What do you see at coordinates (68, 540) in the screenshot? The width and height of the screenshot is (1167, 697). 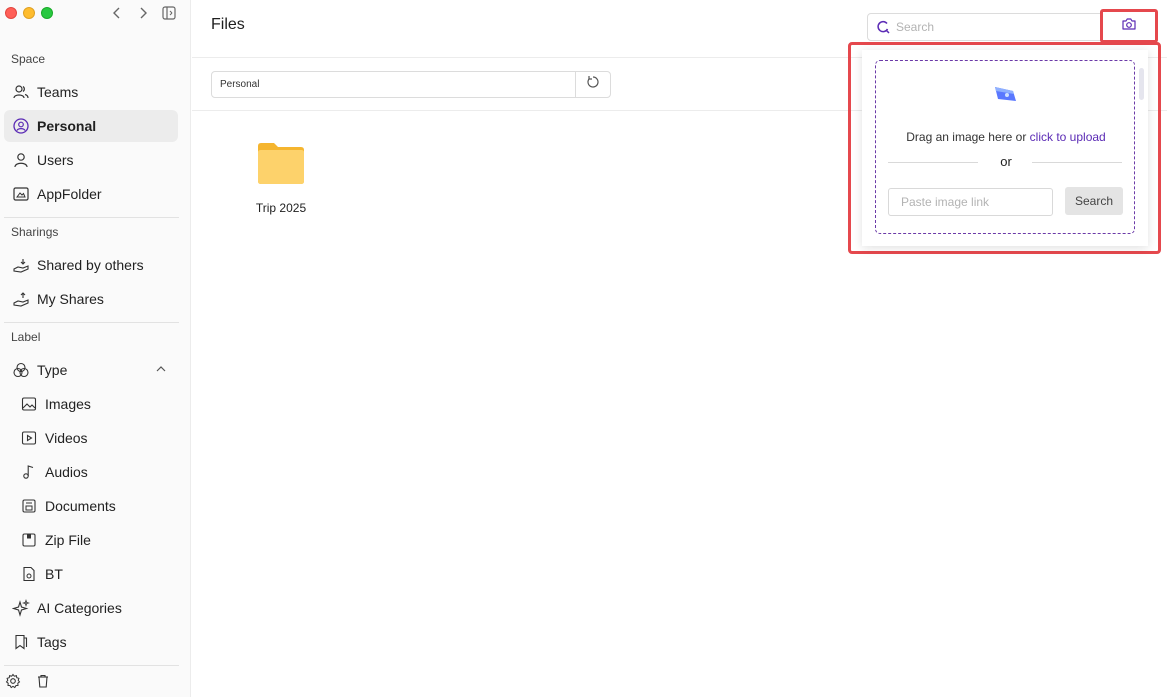 I see `sidebar-item-label: Zip File` at bounding box center [68, 540].